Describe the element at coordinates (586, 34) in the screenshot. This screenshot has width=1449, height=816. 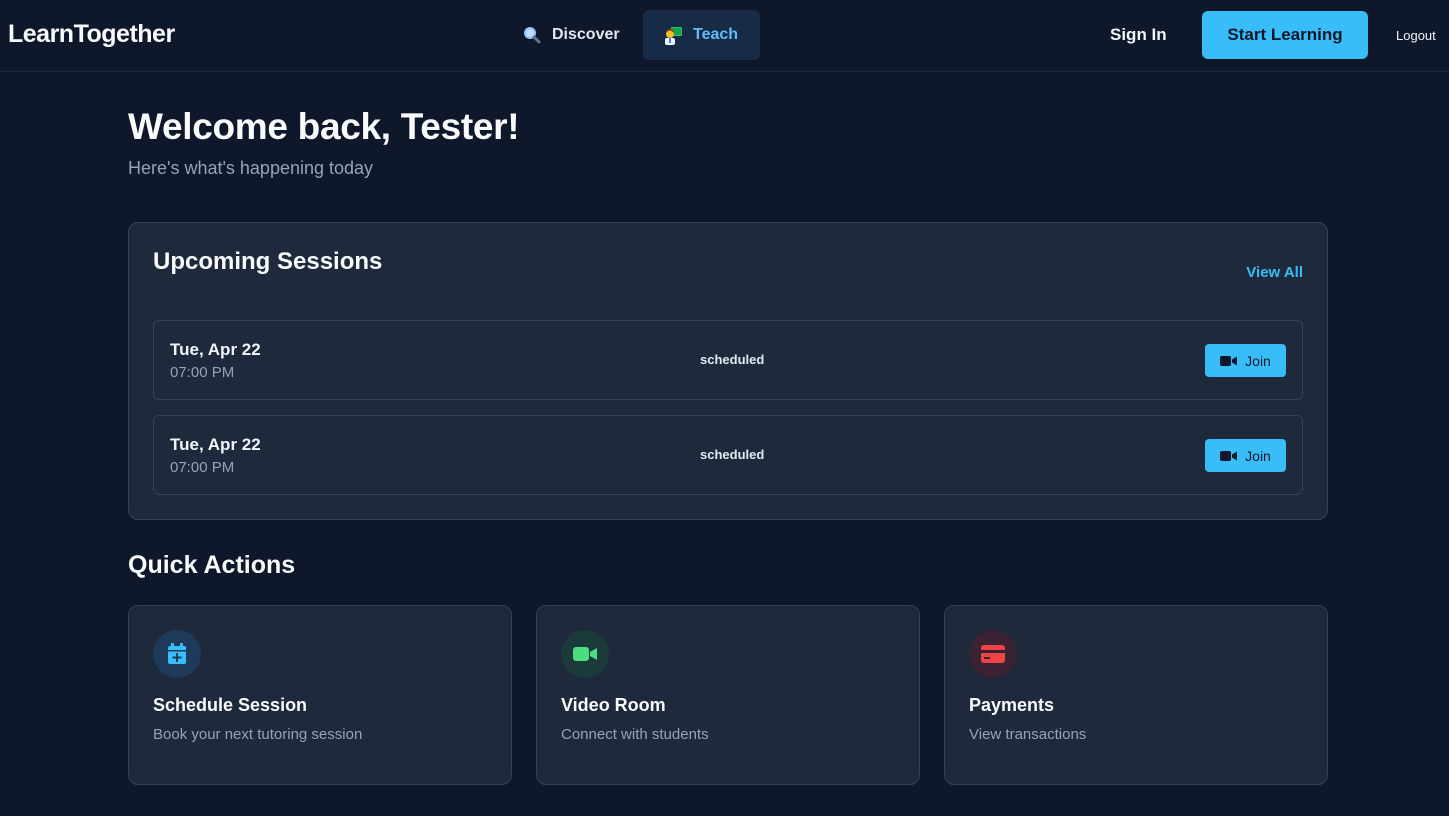
I see `nav-discover-label: Discover` at that location.